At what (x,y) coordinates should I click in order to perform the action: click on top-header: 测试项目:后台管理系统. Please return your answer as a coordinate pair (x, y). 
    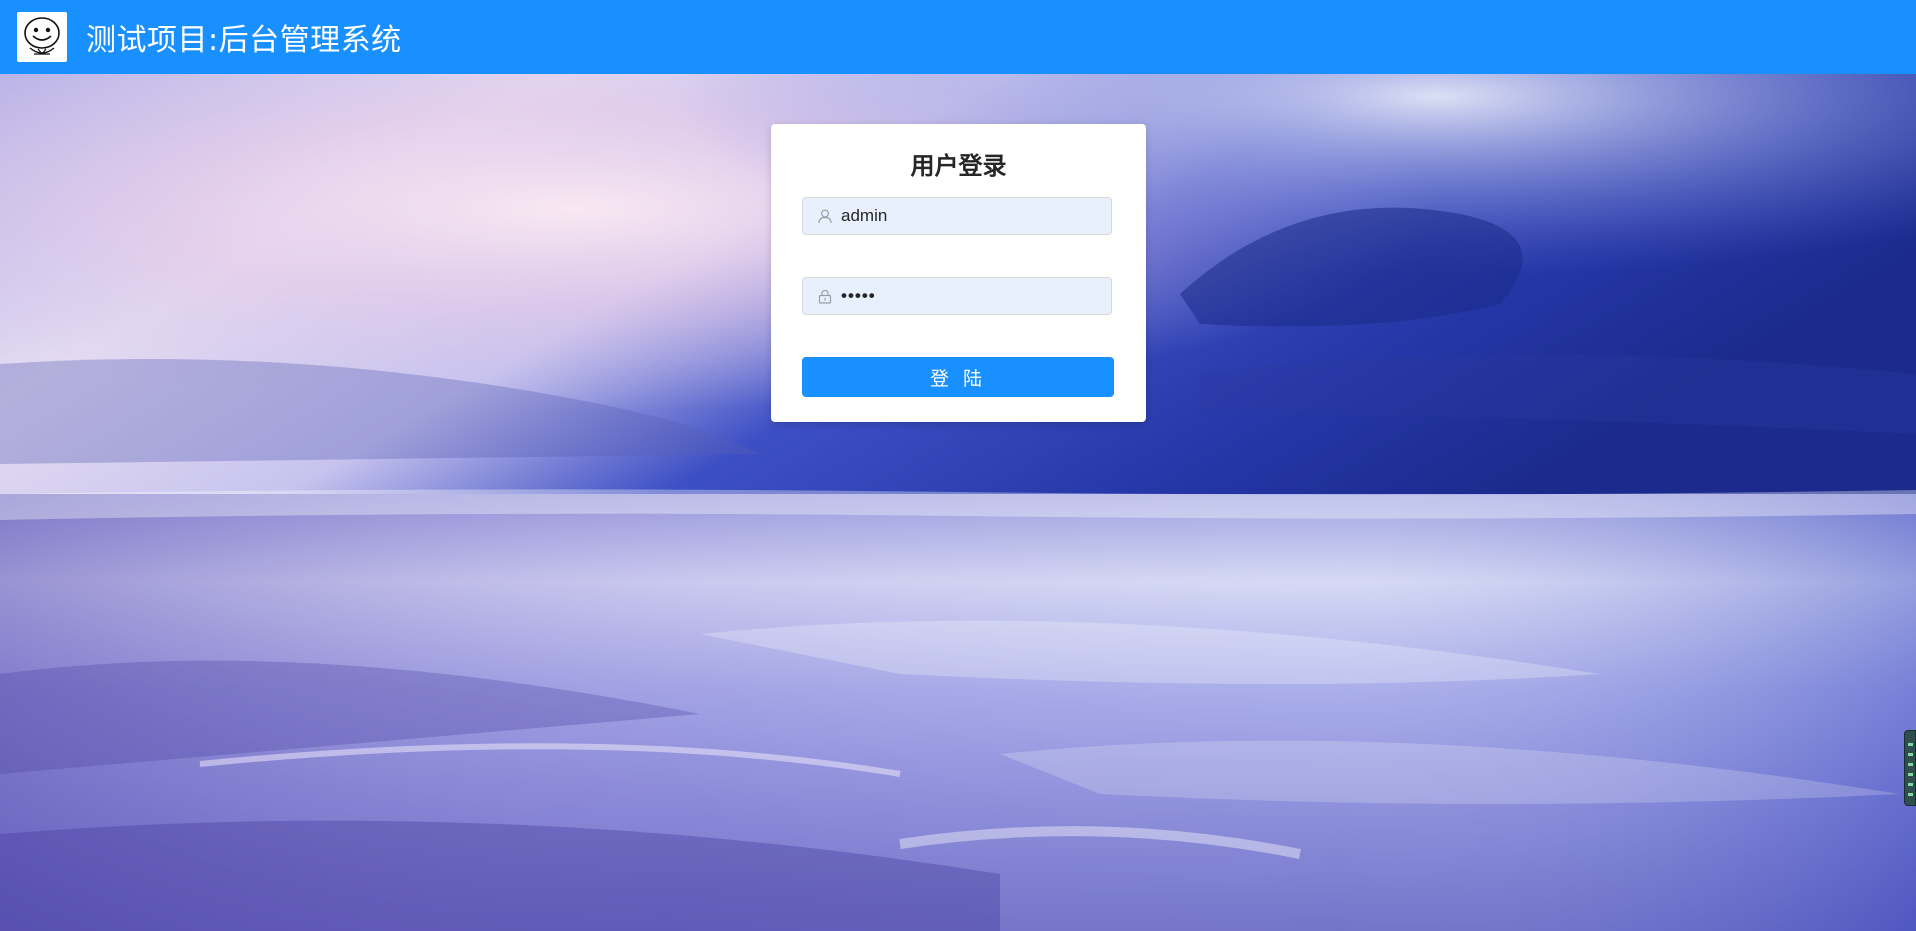
    Looking at the image, I should click on (958, 37).